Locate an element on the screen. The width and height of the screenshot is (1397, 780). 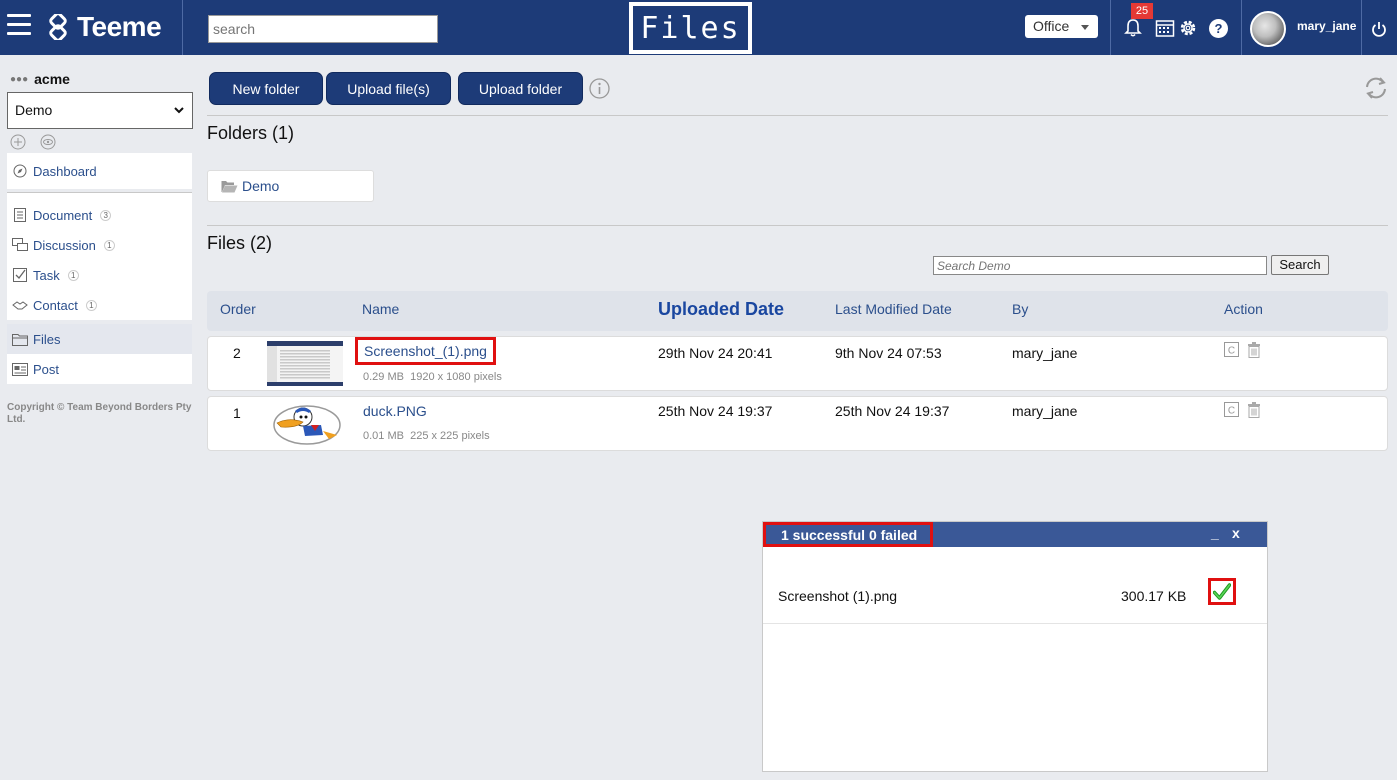
upload-files-button: Upload file(s) is located at coordinates (388, 88).